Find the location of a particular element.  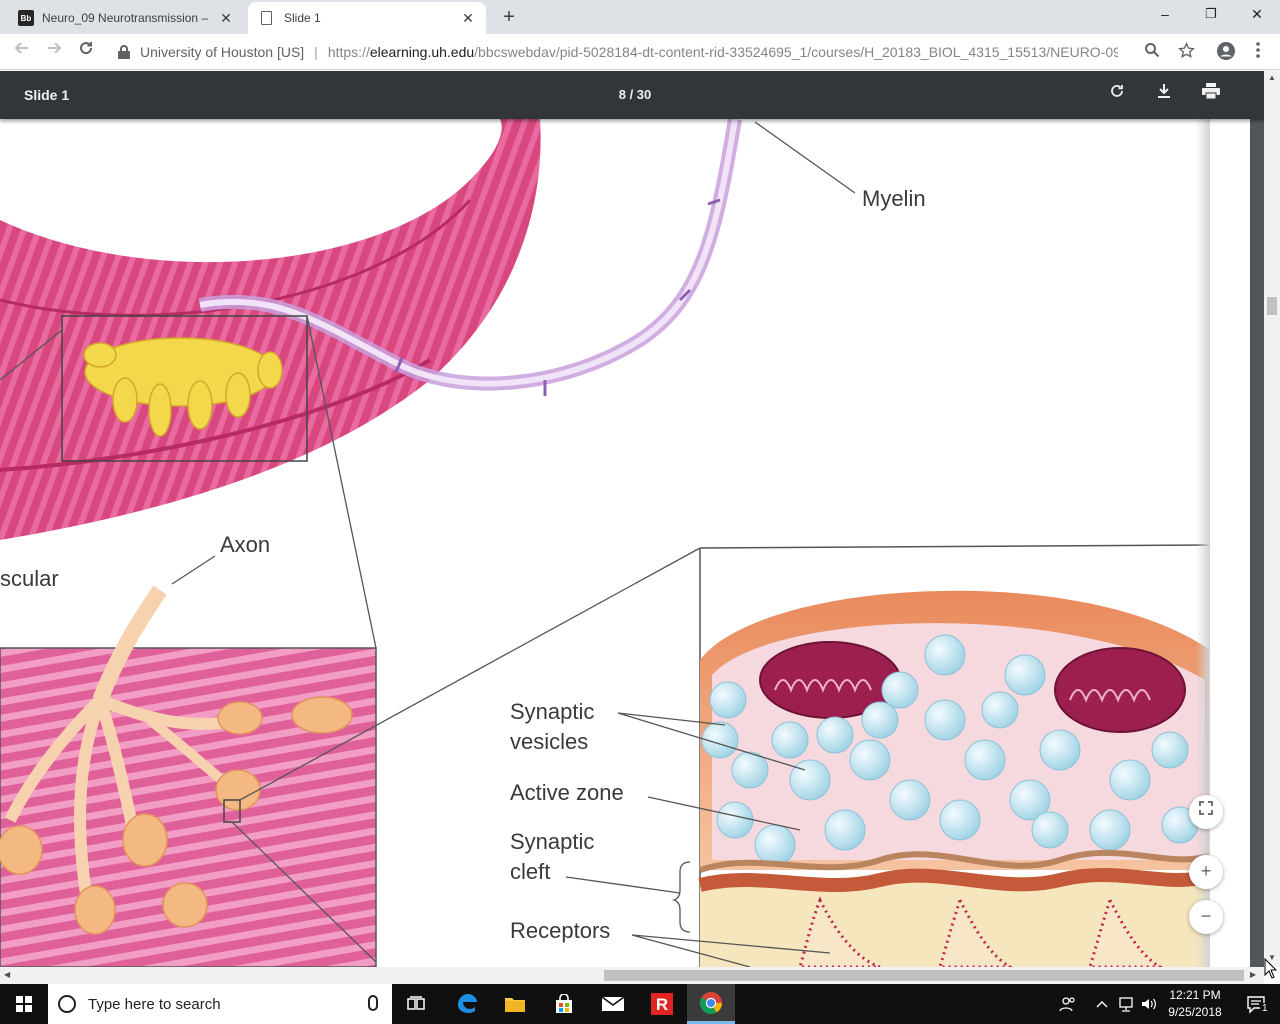

file-explorer-button is located at coordinates (515, 1004).